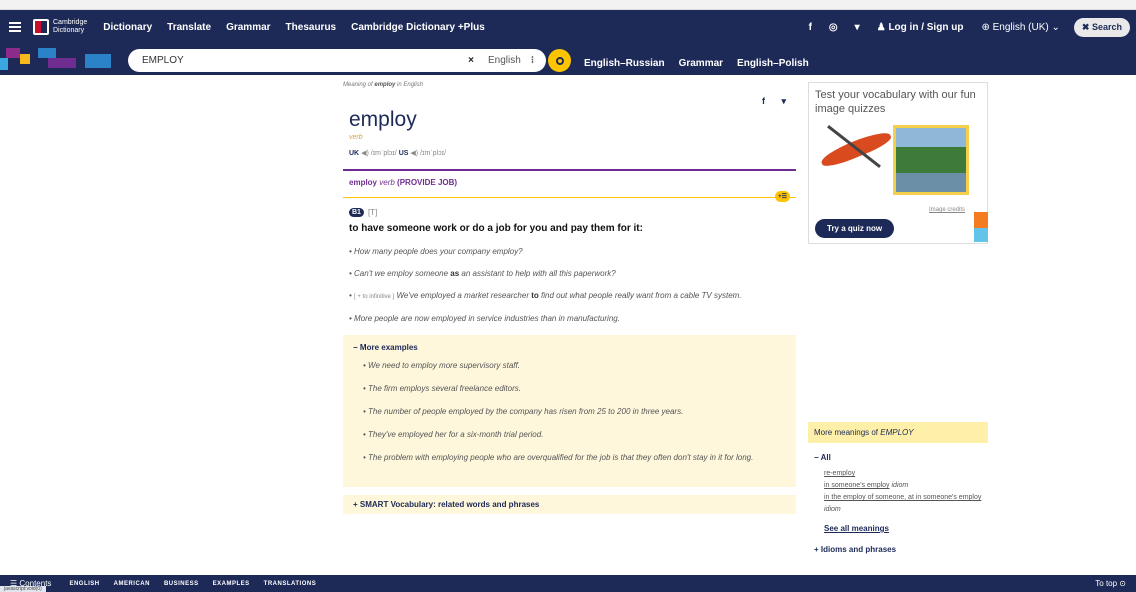 Image resolution: width=1136 pixels, height=592 pixels. I want to click on login-label: Log in / Sign up, so click(926, 27).